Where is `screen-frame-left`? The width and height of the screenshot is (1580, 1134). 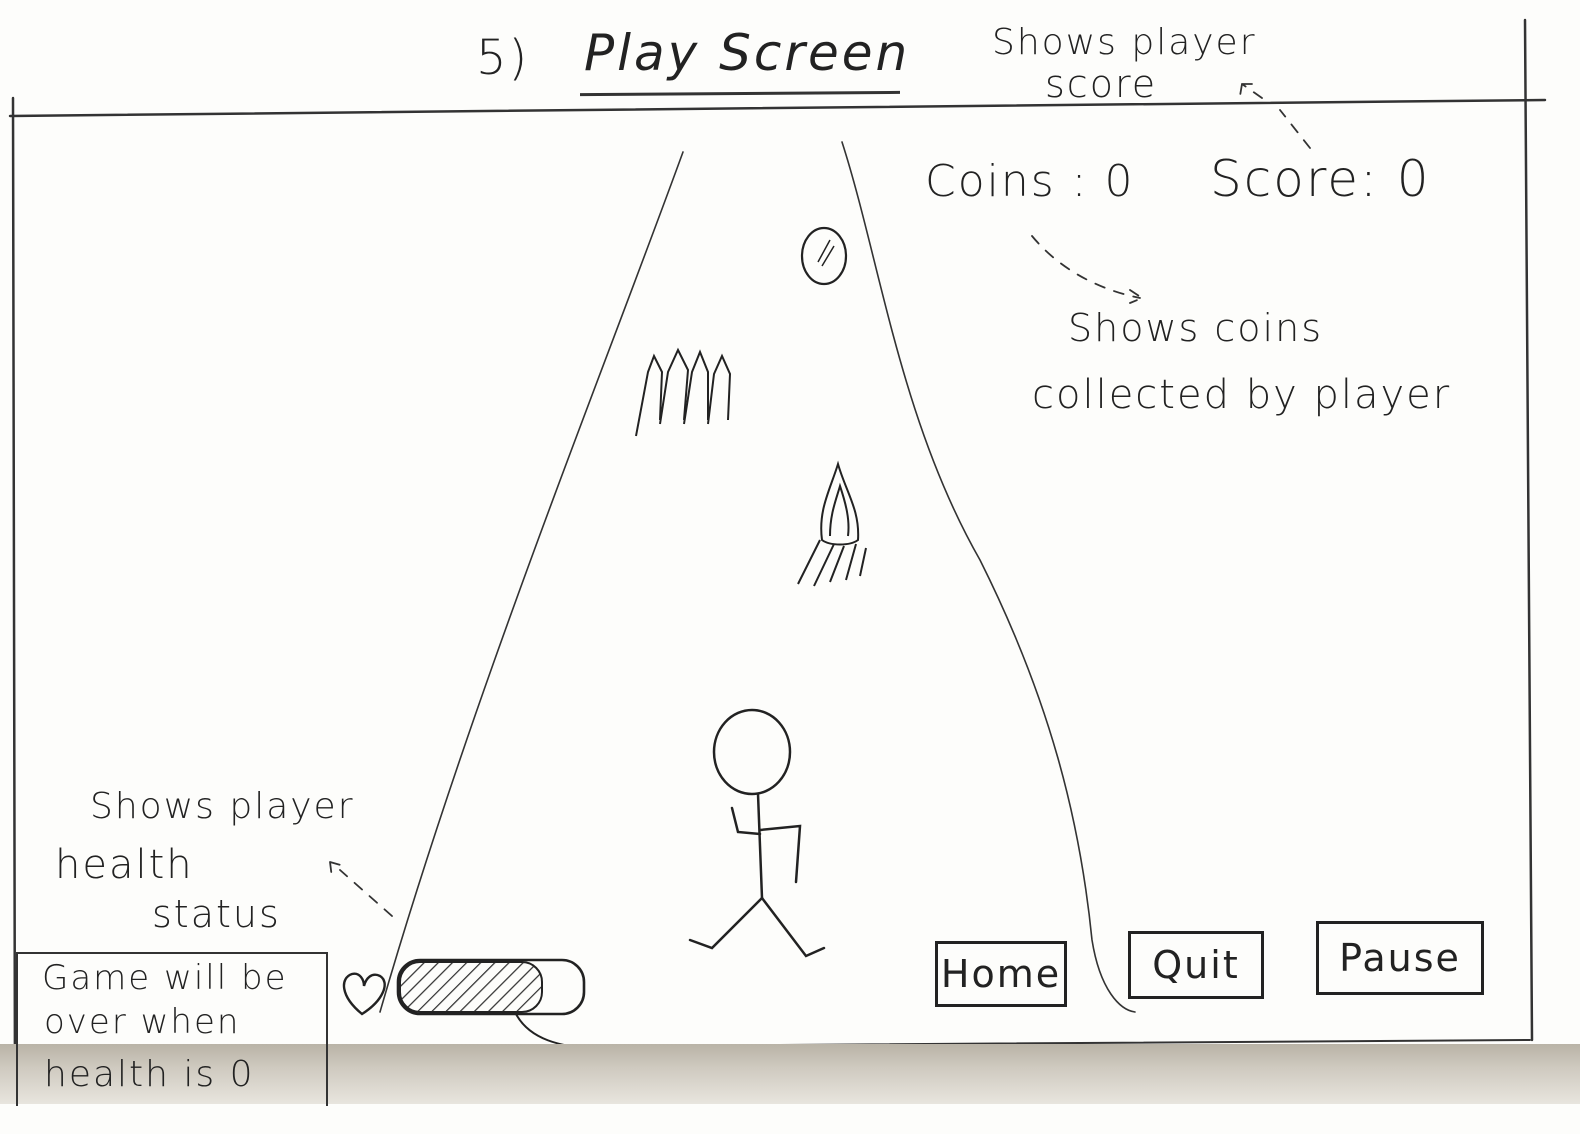
screen-frame-left is located at coordinates (14, 599).